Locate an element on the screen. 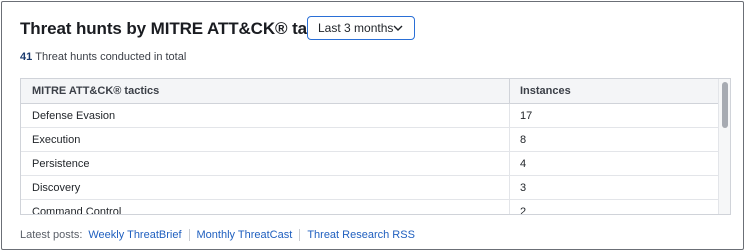  table-row: Command Control 2 is located at coordinates (369, 207).